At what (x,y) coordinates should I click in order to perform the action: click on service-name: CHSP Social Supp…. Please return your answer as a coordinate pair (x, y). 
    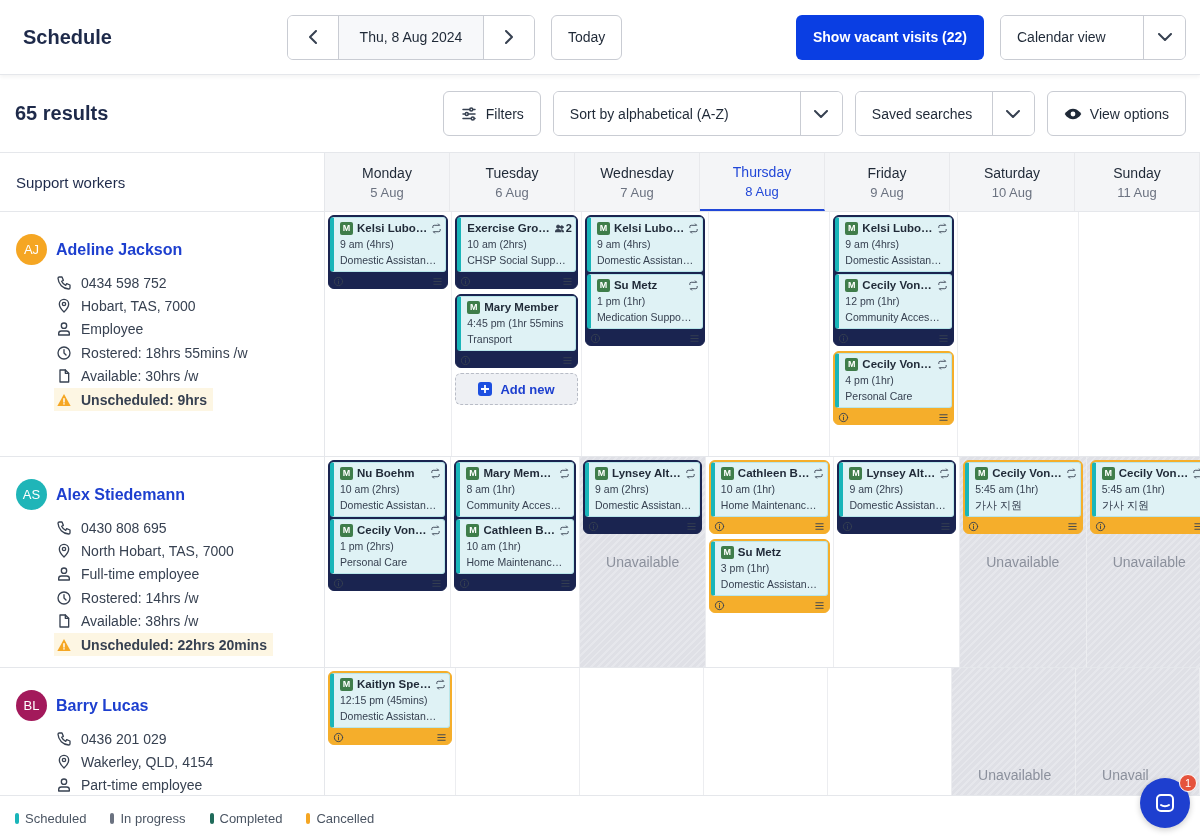
    Looking at the image, I should click on (517, 260).